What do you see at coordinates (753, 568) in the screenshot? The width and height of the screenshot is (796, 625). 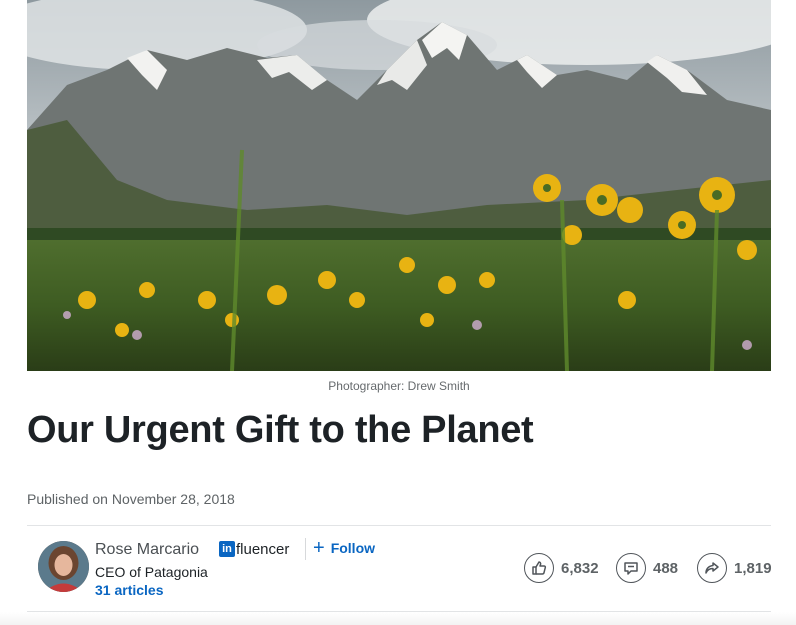 I see `shares-count: 1,819` at bounding box center [753, 568].